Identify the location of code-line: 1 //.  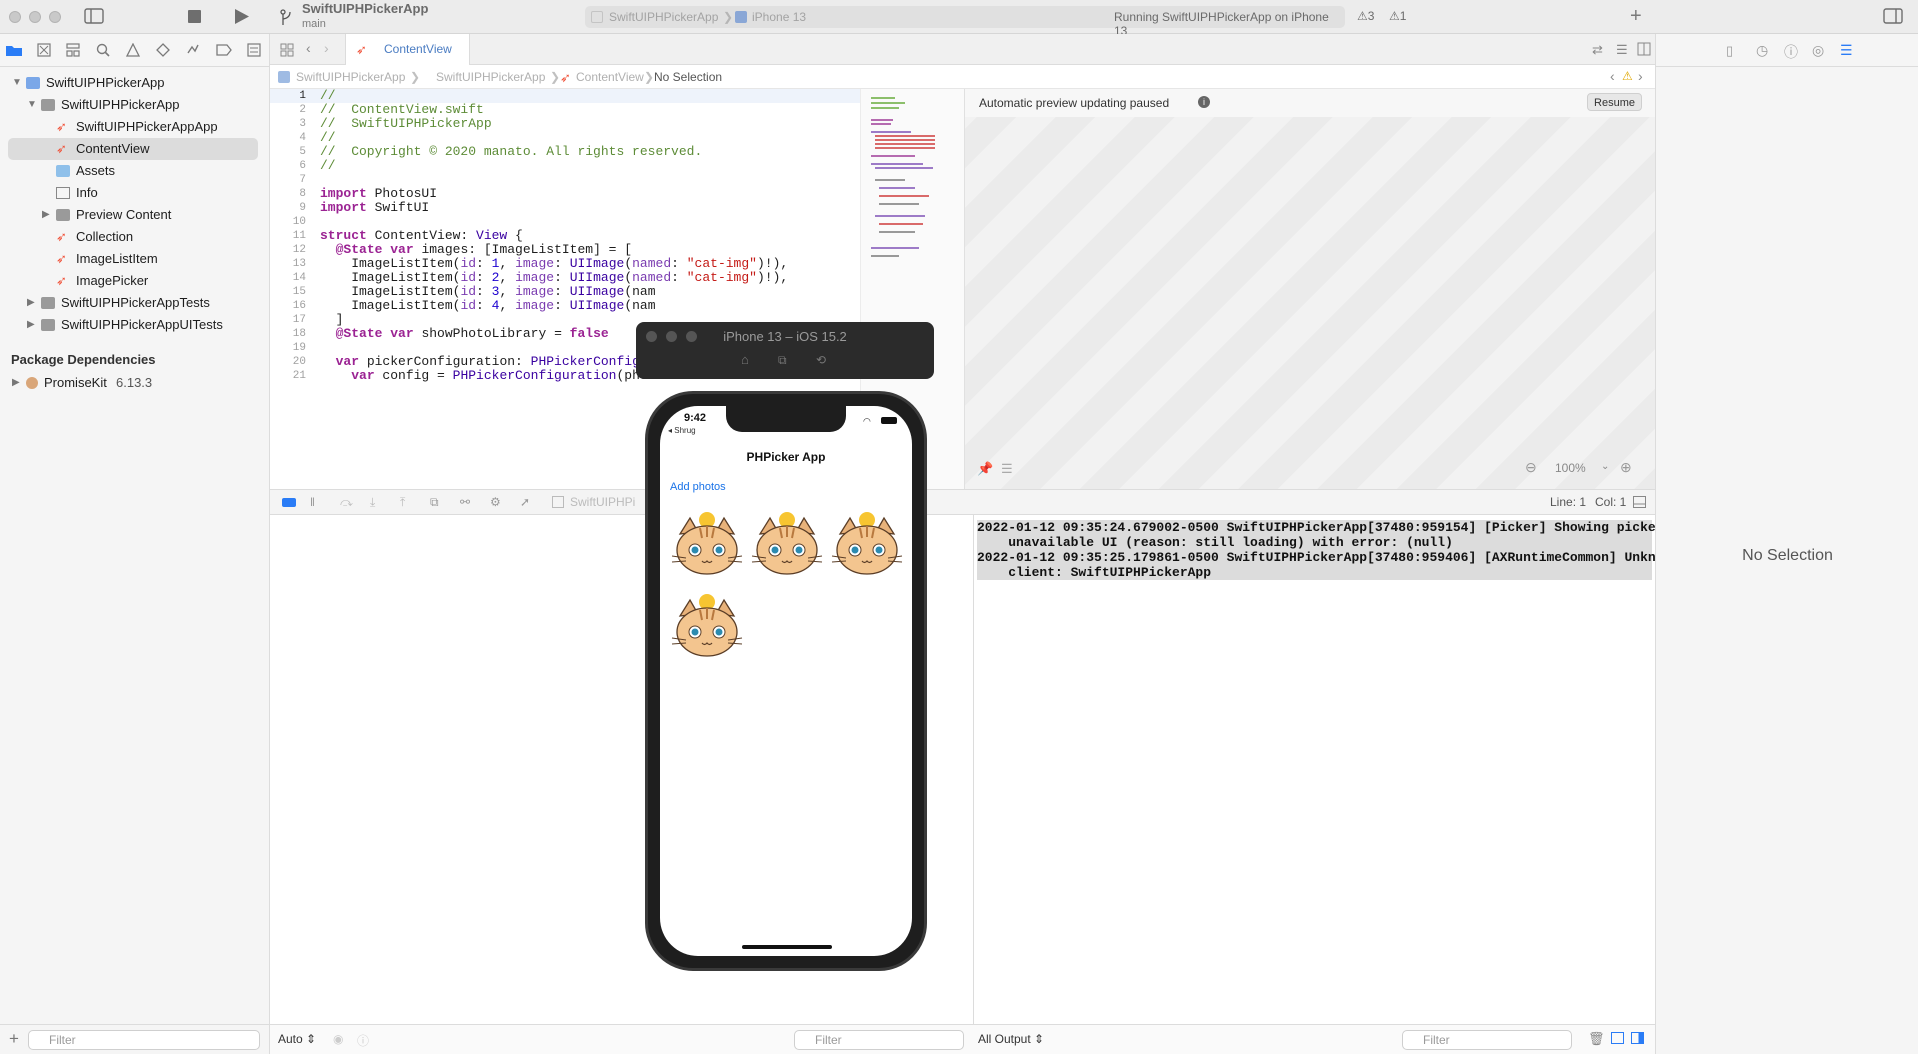
(565, 96).